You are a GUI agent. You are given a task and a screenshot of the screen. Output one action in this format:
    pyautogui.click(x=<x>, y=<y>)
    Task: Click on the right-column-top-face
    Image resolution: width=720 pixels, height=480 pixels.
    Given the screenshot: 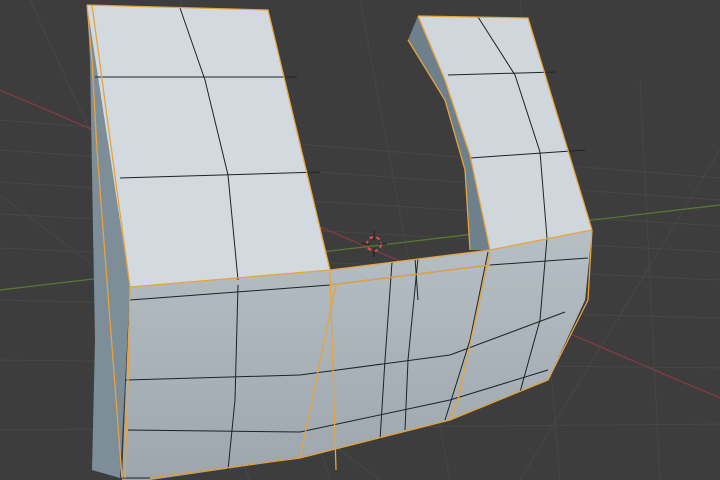 What is the action you would take?
    pyautogui.click(x=505, y=133)
    